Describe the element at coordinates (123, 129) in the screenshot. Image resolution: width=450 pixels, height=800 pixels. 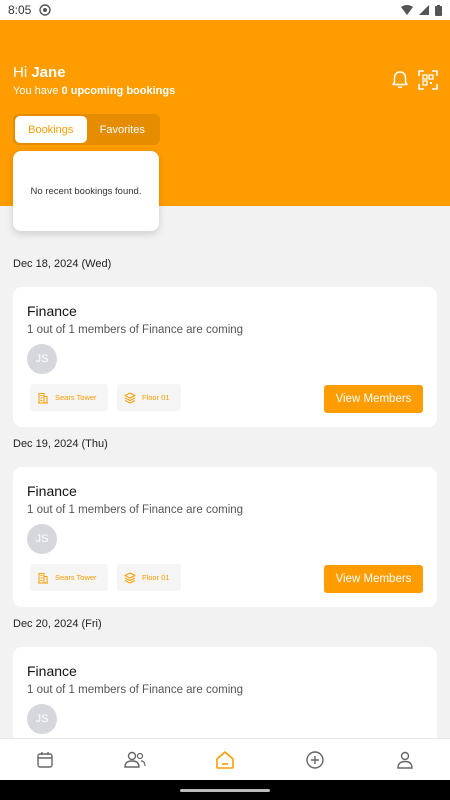
I see `tab-favorites: Favorites` at that location.